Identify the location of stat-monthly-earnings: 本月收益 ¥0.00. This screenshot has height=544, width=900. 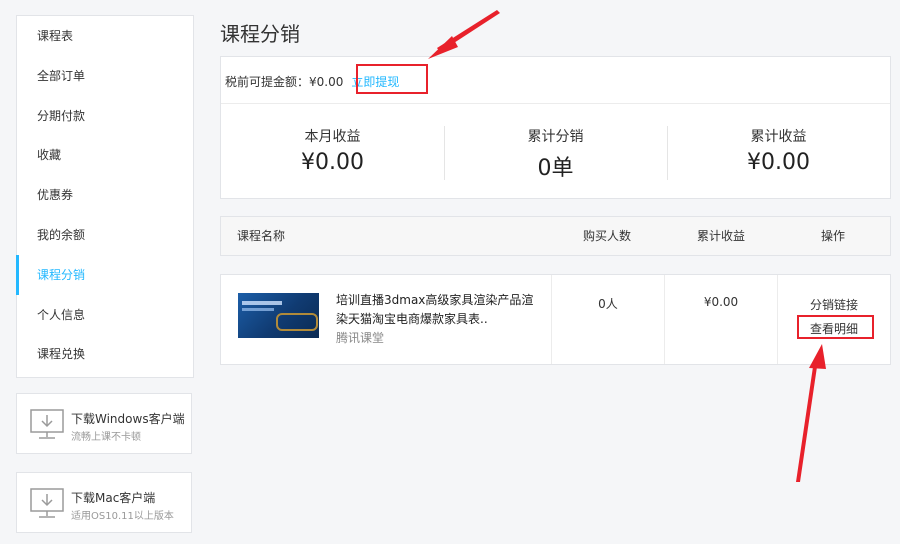
(332, 150).